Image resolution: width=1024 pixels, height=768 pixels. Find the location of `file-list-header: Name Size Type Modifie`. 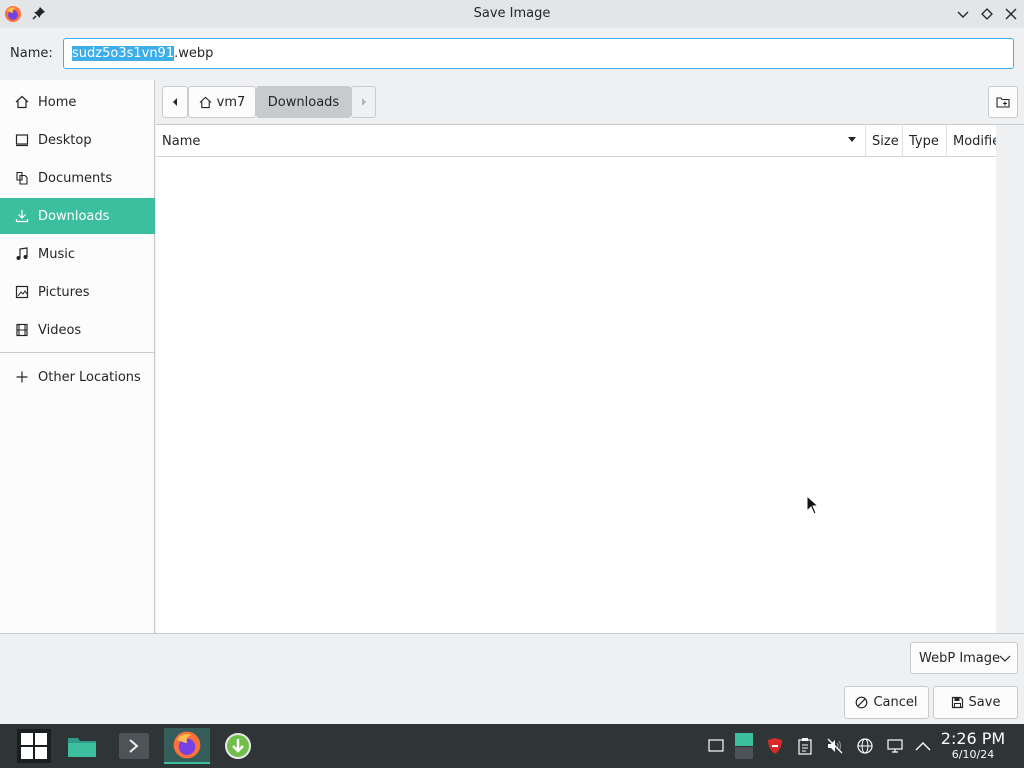

file-list-header: Name Size Type Modifie is located at coordinates (576, 141).